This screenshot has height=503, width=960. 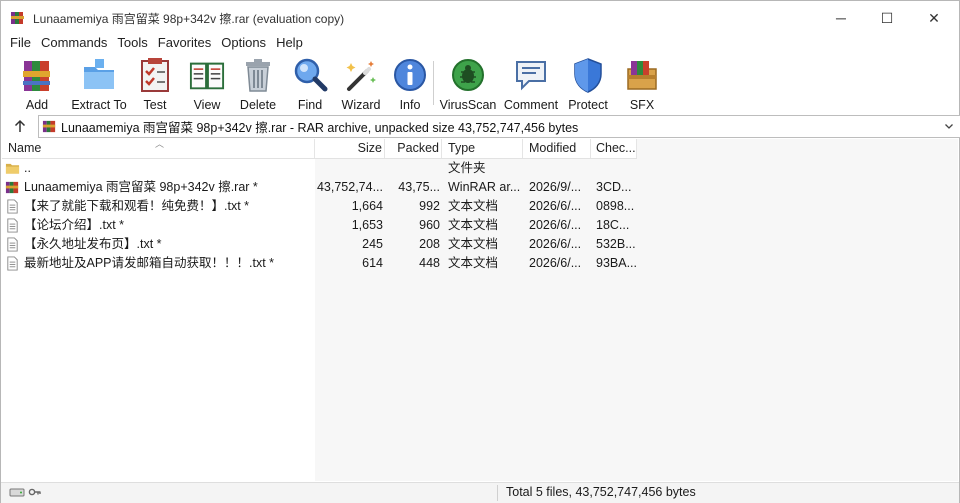 What do you see at coordinates (310, 75) in the screenshot?
I see `magnifier-find-icon` at bounding box center [310, 75].